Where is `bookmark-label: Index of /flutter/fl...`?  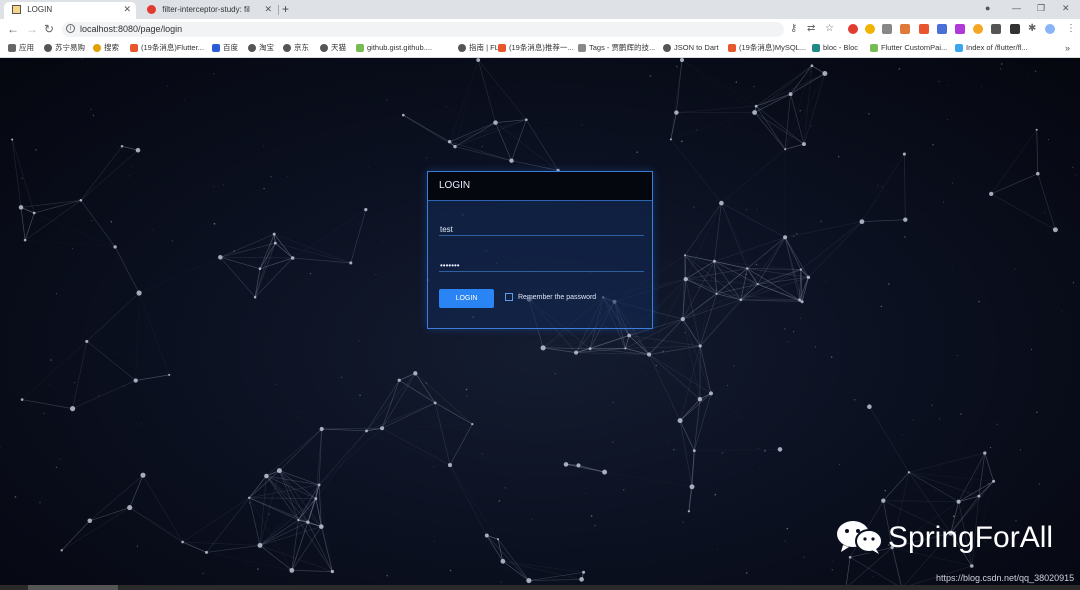 bookmark-label: Index of /flutter/fl... is located at coordinates (997, 47).